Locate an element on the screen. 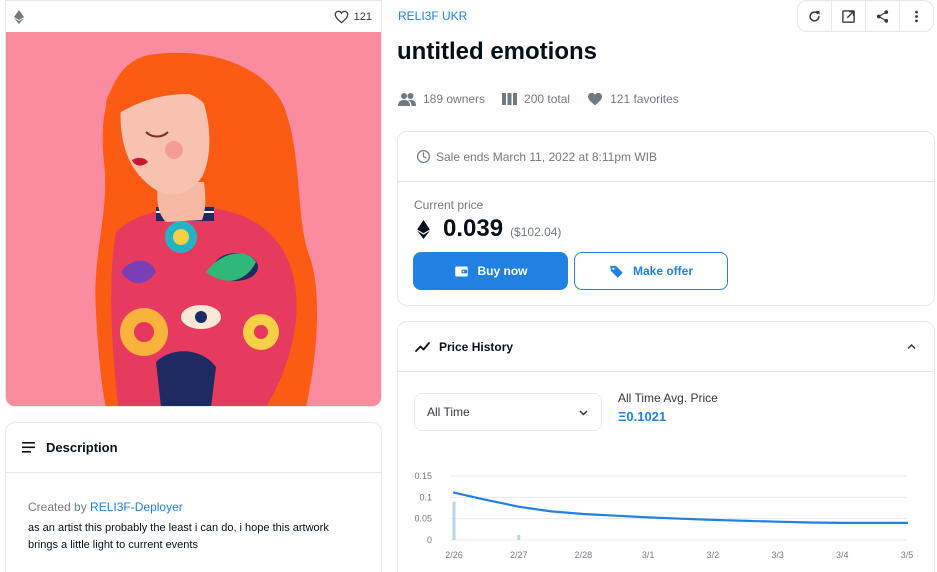 This screenshot has height=572, width=937. image-favorite-count: 121 is located at coordinates (362, 16).